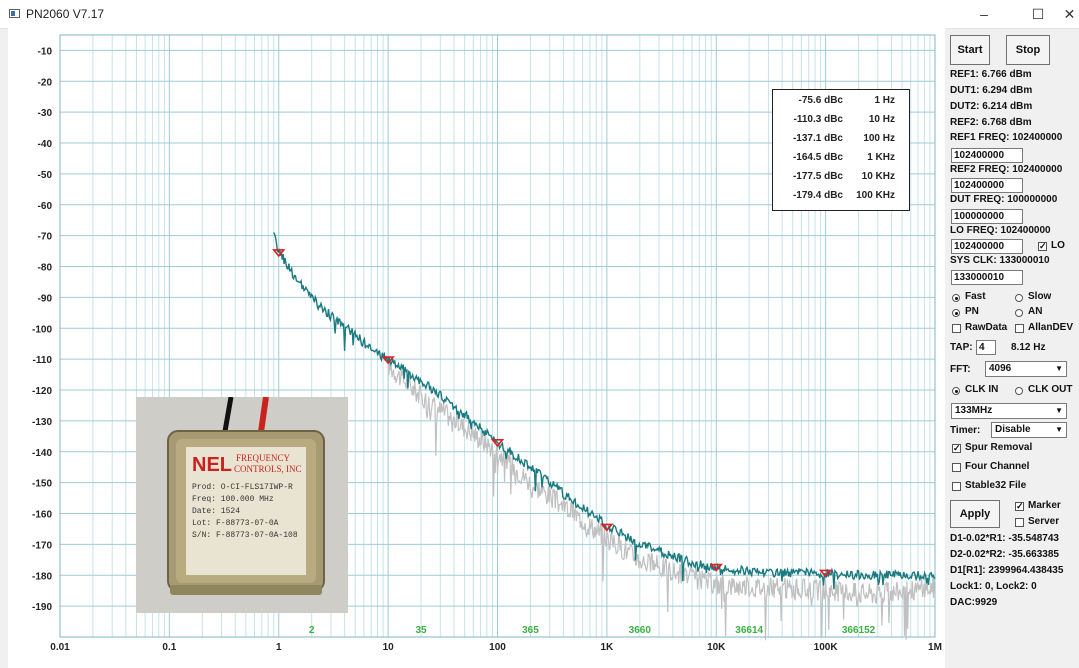  I want to click on photo-company-line2: CONTROLS, INC, so click(268, 469).